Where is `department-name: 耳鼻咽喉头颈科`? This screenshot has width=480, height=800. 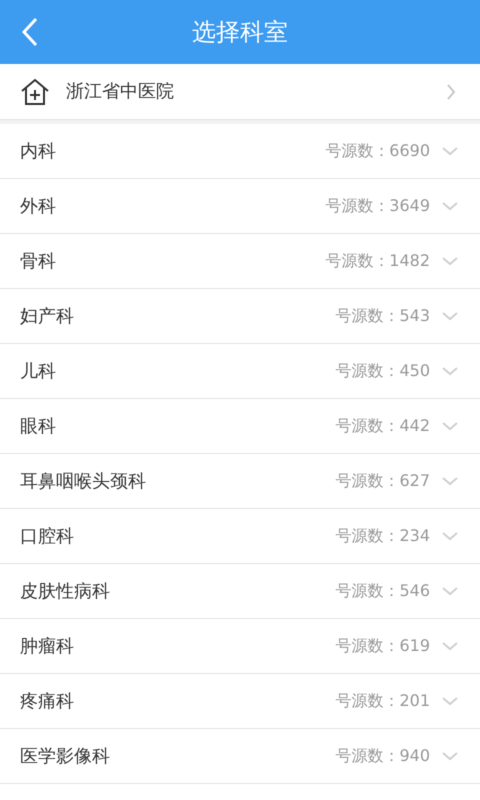
department-name: 耳鼻咽喉头颈科 is located at coordinates (83, 482).